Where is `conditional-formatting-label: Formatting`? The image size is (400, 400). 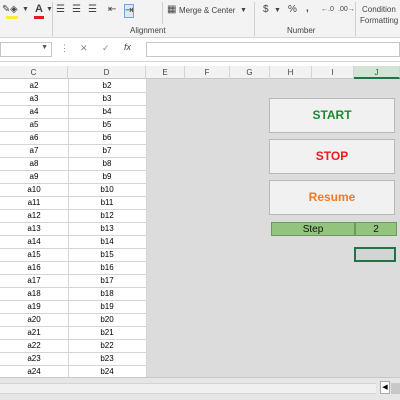
conditional-formatting-label: Formatting is located at coordinates (379, 21).